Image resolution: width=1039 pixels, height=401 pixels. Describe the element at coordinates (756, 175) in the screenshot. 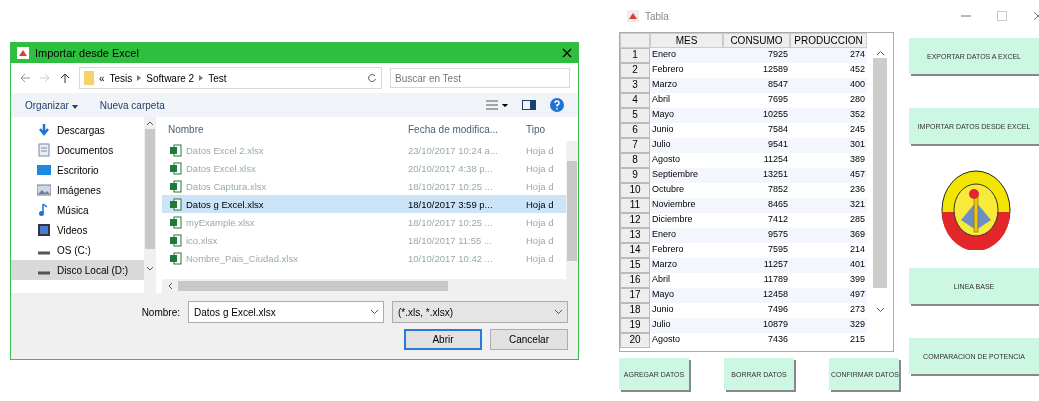

I see `table-cell: 13251` at that location.